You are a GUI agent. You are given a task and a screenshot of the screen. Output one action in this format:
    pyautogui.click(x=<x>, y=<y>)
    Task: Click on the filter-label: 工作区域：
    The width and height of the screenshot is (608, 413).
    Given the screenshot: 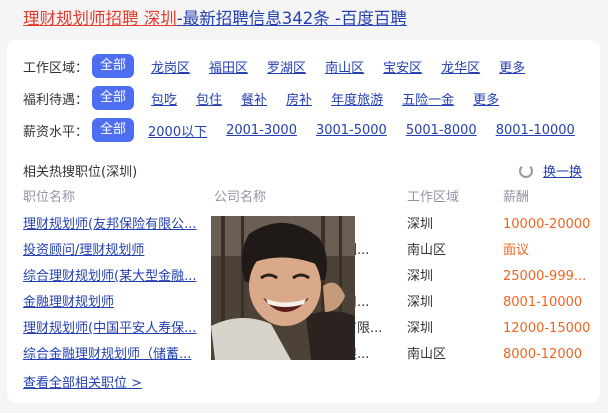 What is the action you would take?
    pyautogui.click(x=56, y=68)
    